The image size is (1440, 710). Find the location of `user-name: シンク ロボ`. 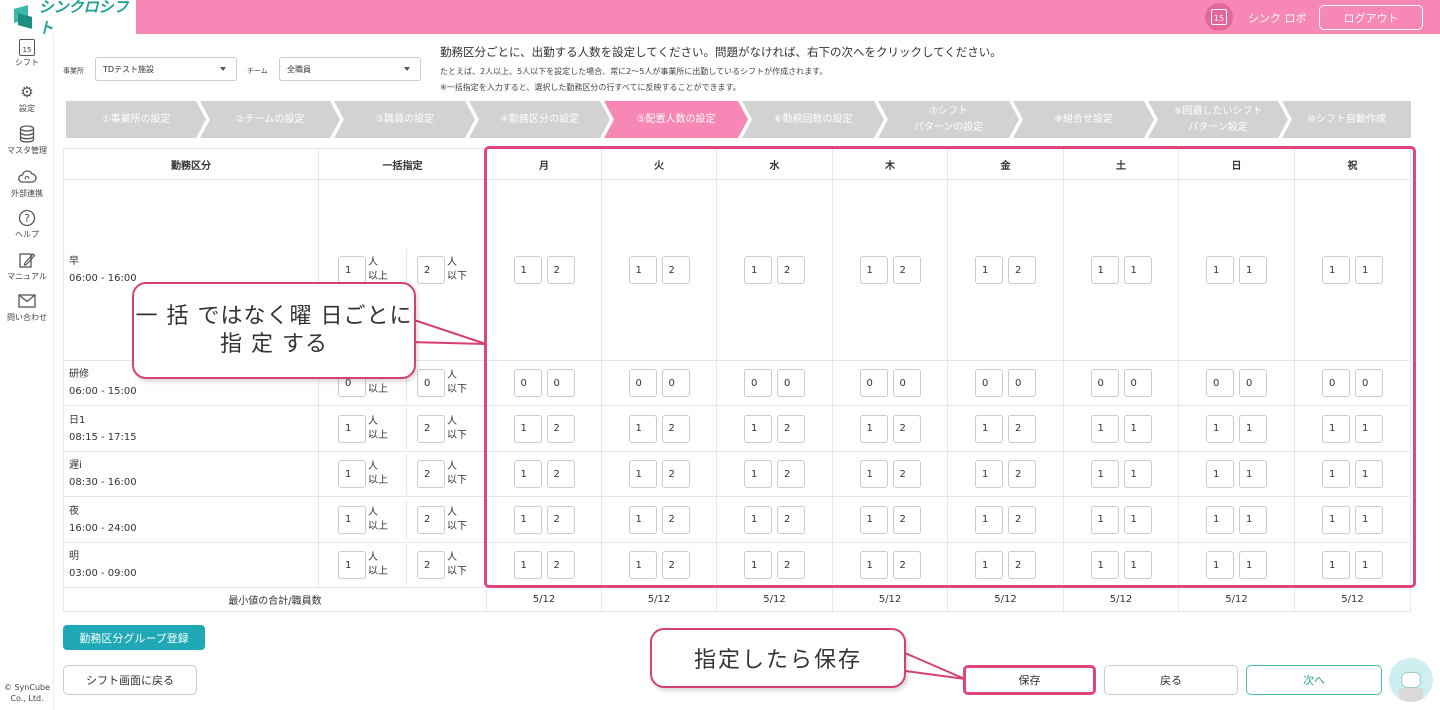

user-name: シンク ロボ is located at coordinates (1277, 18).